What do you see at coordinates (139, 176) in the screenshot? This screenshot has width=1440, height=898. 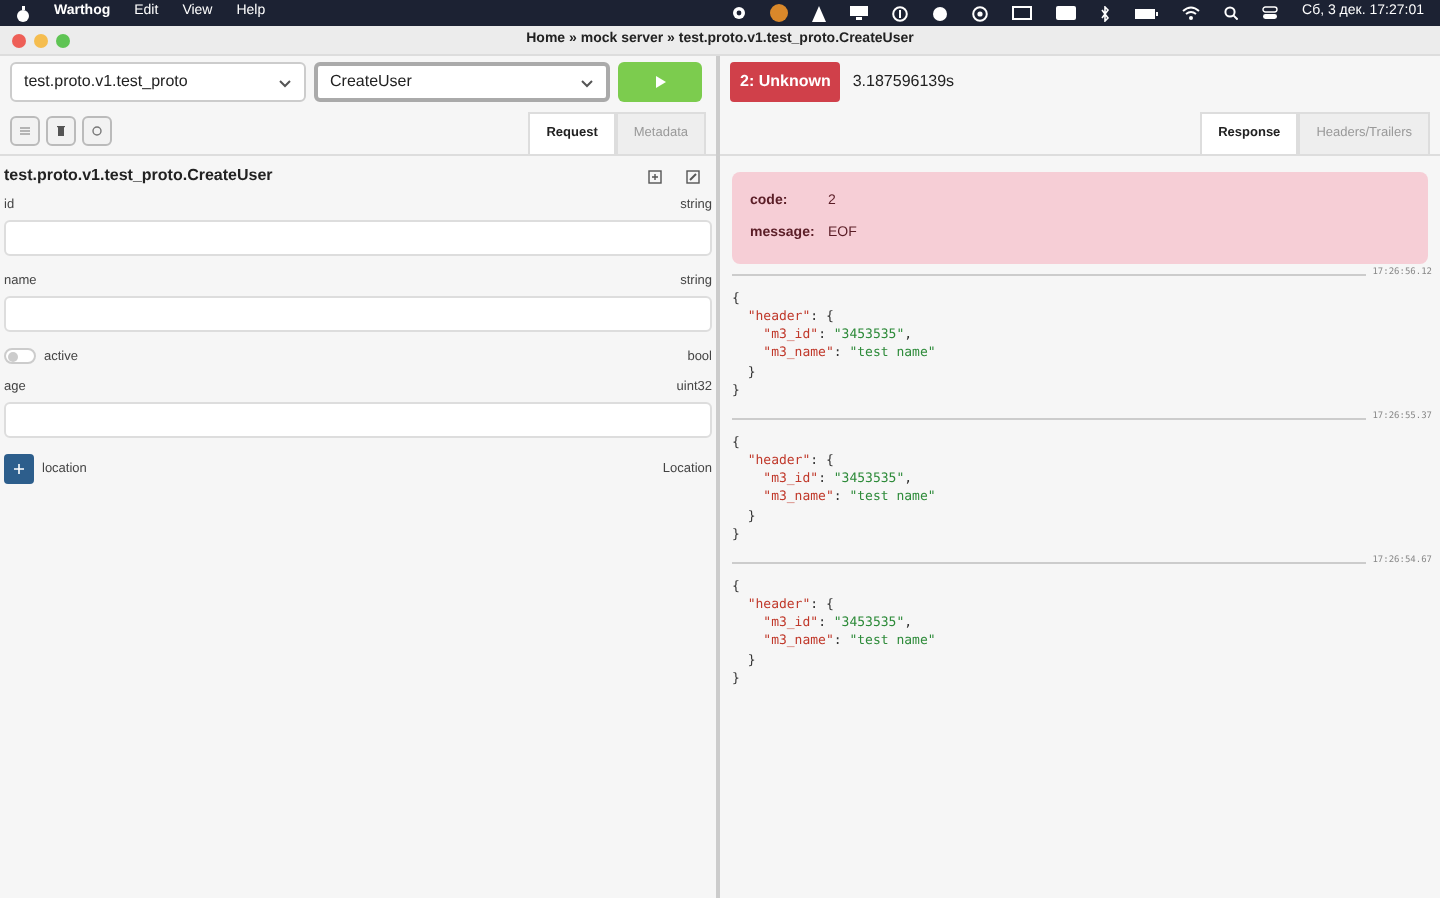 I see `message-title: test.proto.v1.test_proto.CreateUser` at bounding box center [139, 176].